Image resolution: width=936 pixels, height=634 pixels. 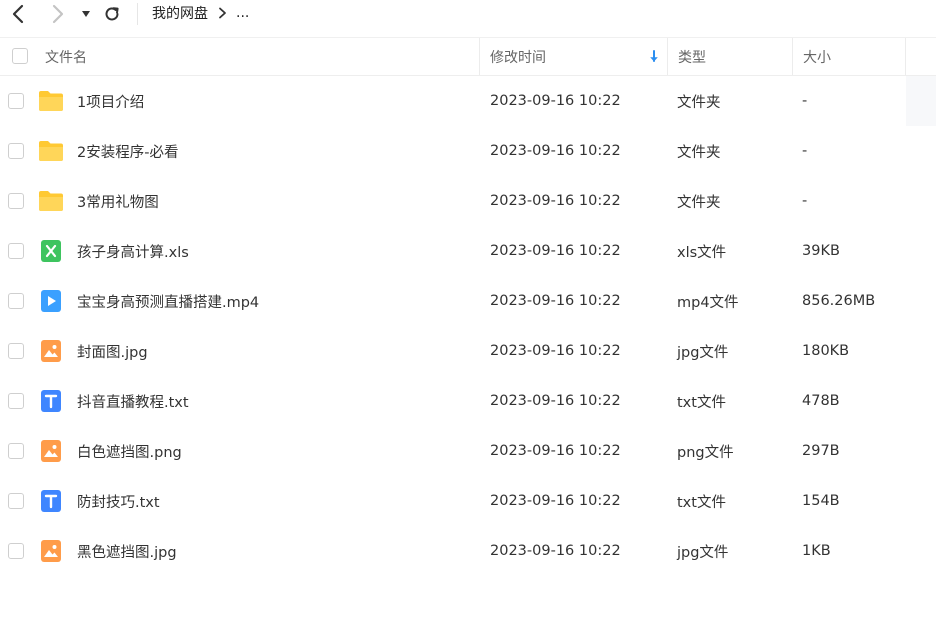 I want to click on column-header-type: 类型, so click(x=692, y=56).